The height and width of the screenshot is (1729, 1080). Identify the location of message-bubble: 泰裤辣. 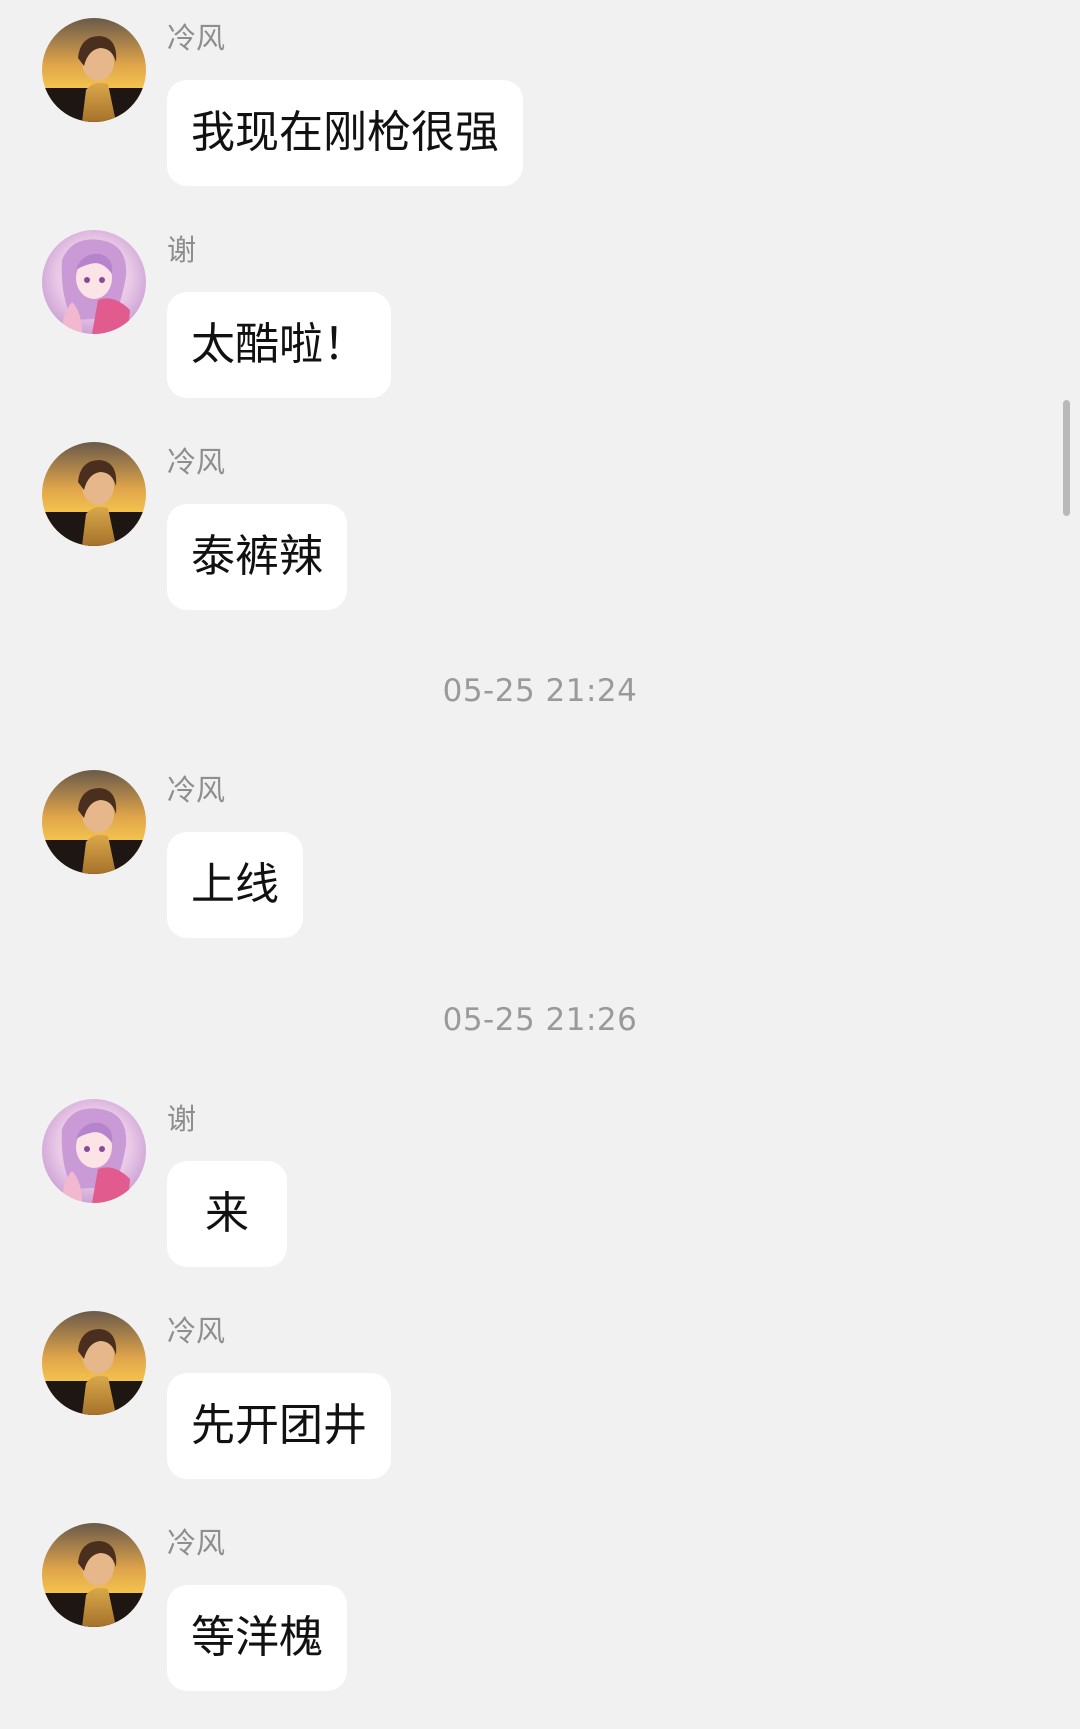
(257, 557).